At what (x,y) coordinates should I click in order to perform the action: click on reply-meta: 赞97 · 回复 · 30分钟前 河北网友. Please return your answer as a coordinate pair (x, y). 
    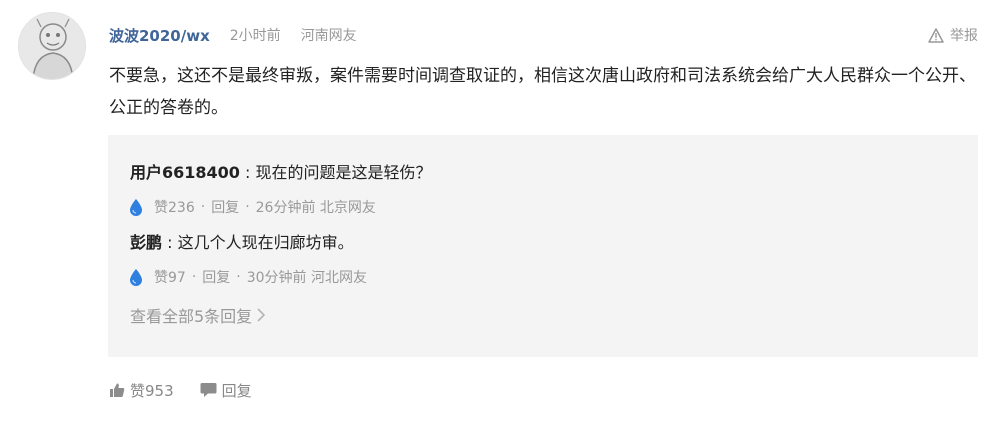
    Looking at the image, I should click on (247, 277).